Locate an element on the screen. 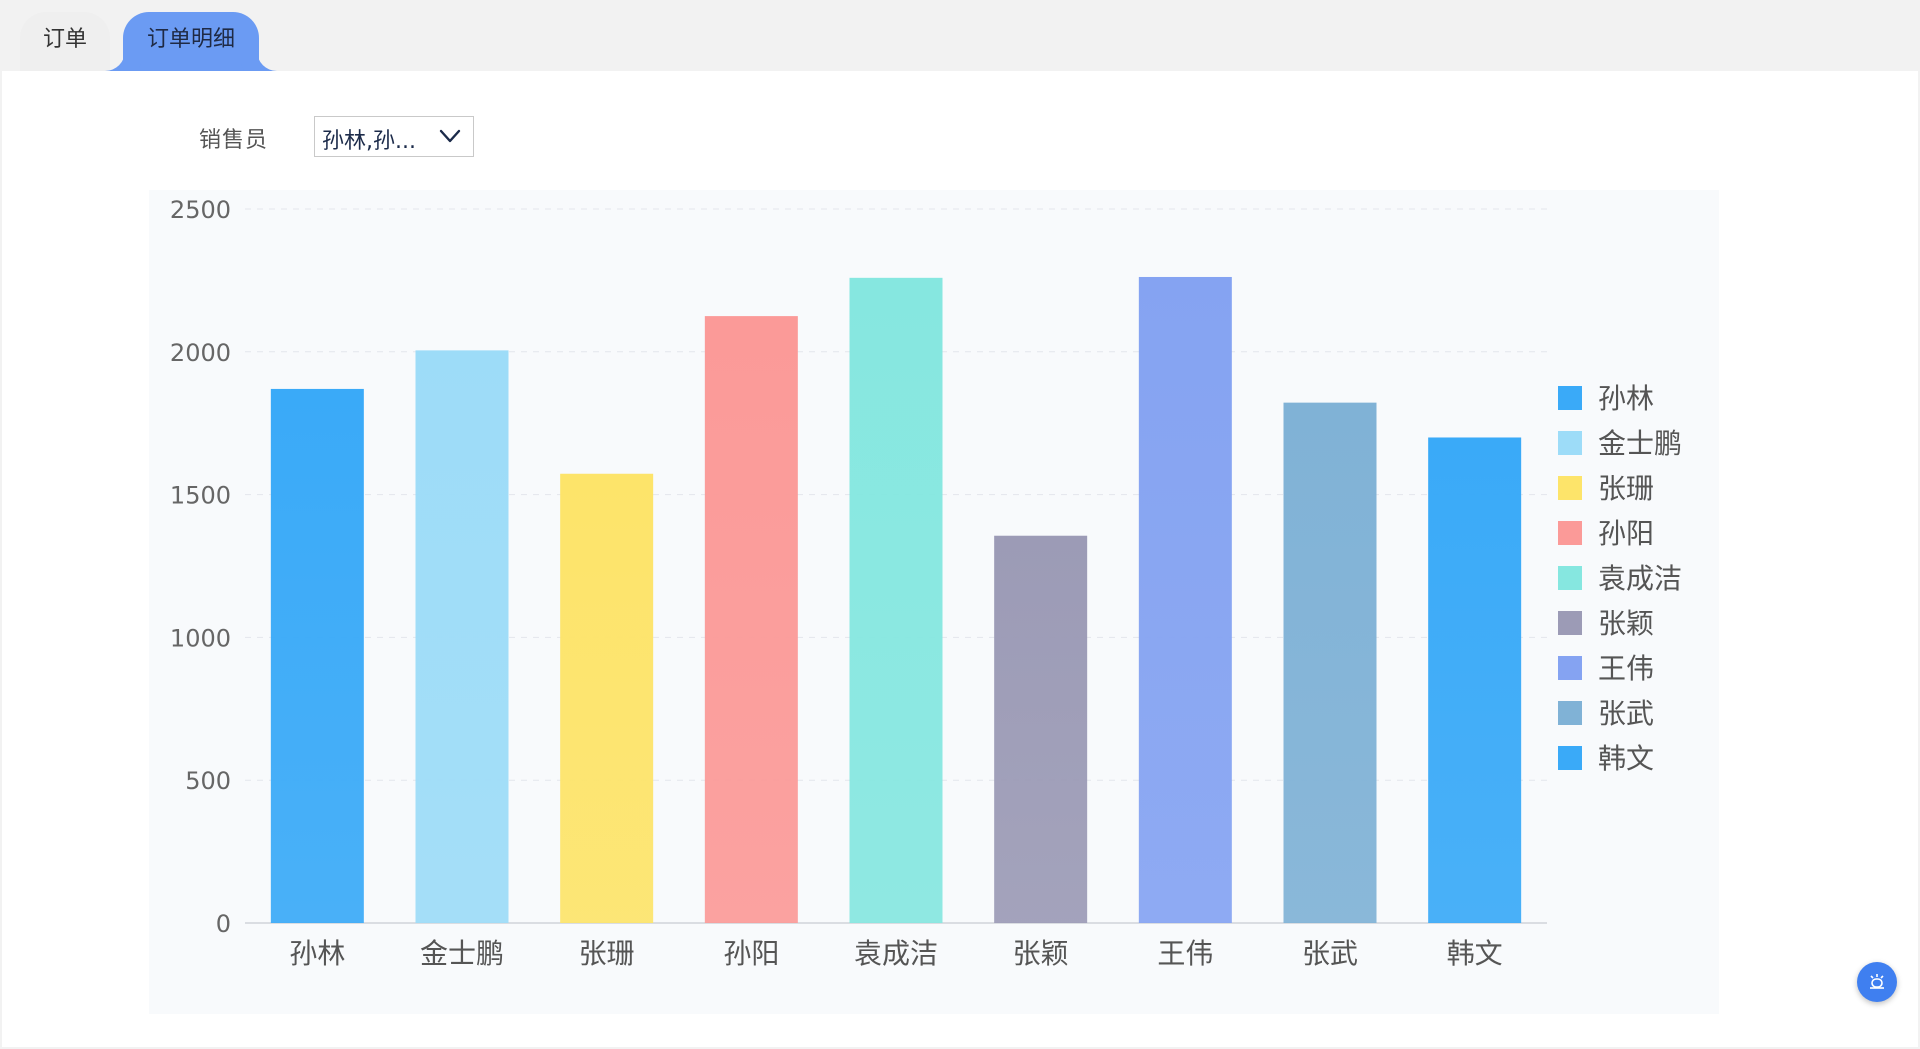  y-tick-label: 500 is located at coordinates (208, 781).